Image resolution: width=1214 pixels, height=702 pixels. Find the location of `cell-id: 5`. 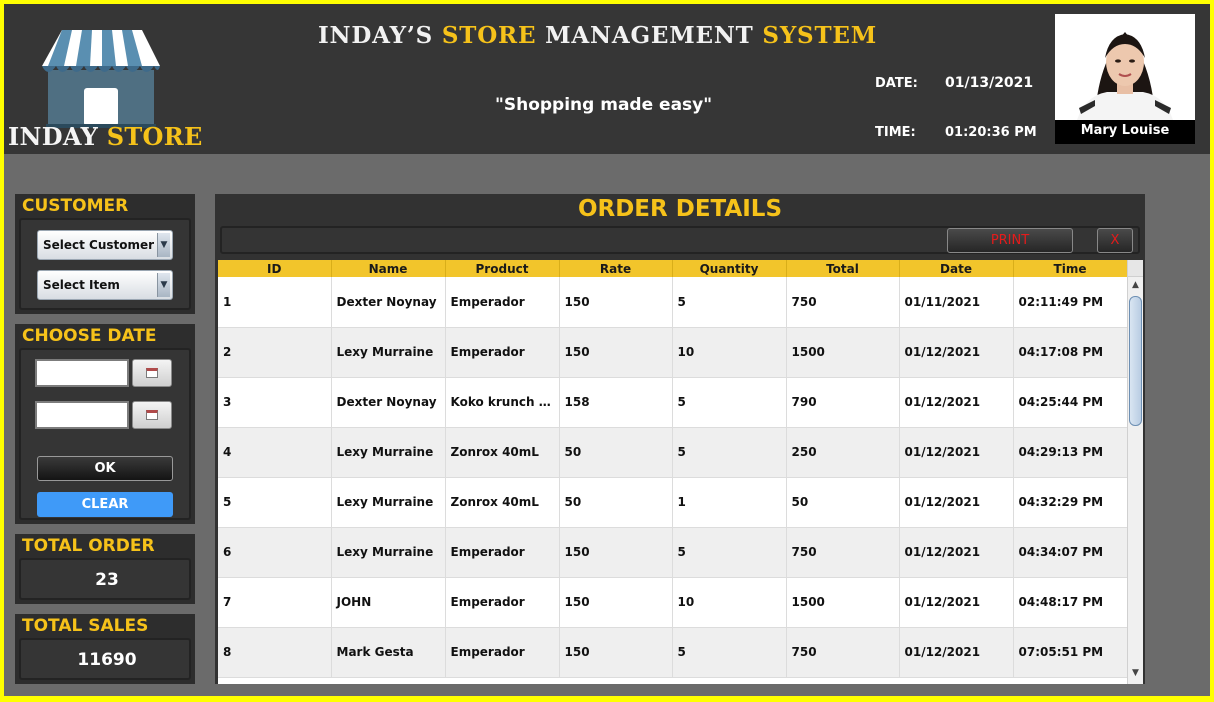

cell-id: 5 is located at coordinates (275, 502).